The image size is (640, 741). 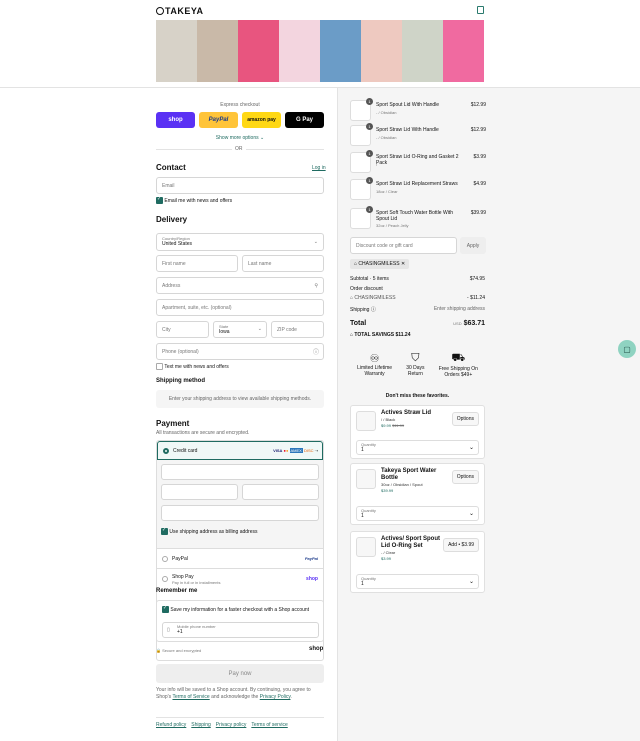 What do you see at coordinates (240, 630) in the screenshot?
I see `mobile-phone-field: ▯ Mobile phone number +1` at bounding box center [240, 630].